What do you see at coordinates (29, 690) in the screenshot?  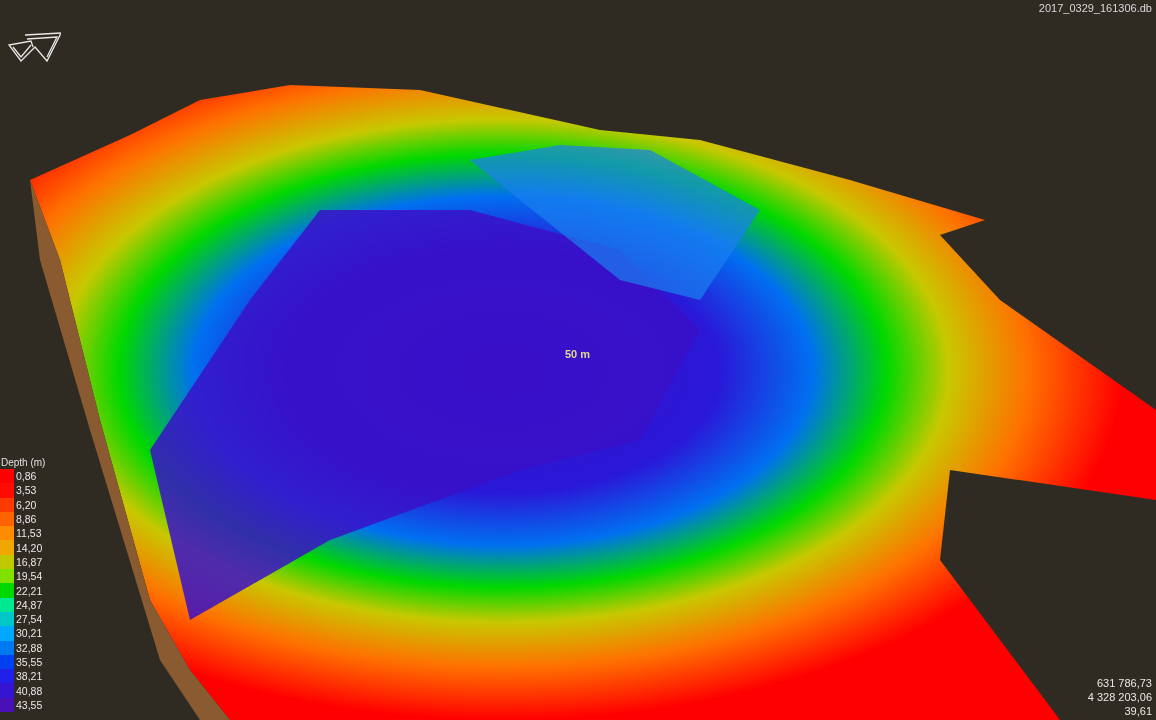 I see `legend-label: 40,88` at bounding box center [29, 690].